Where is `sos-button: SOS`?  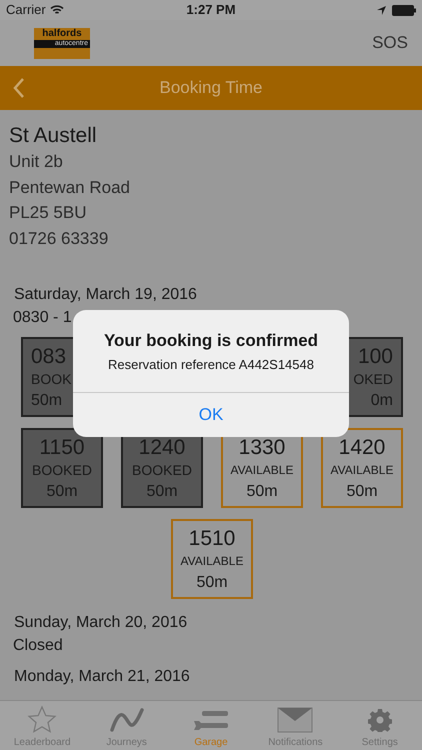
sos-button: SOS is located at coordinates (390, 43).